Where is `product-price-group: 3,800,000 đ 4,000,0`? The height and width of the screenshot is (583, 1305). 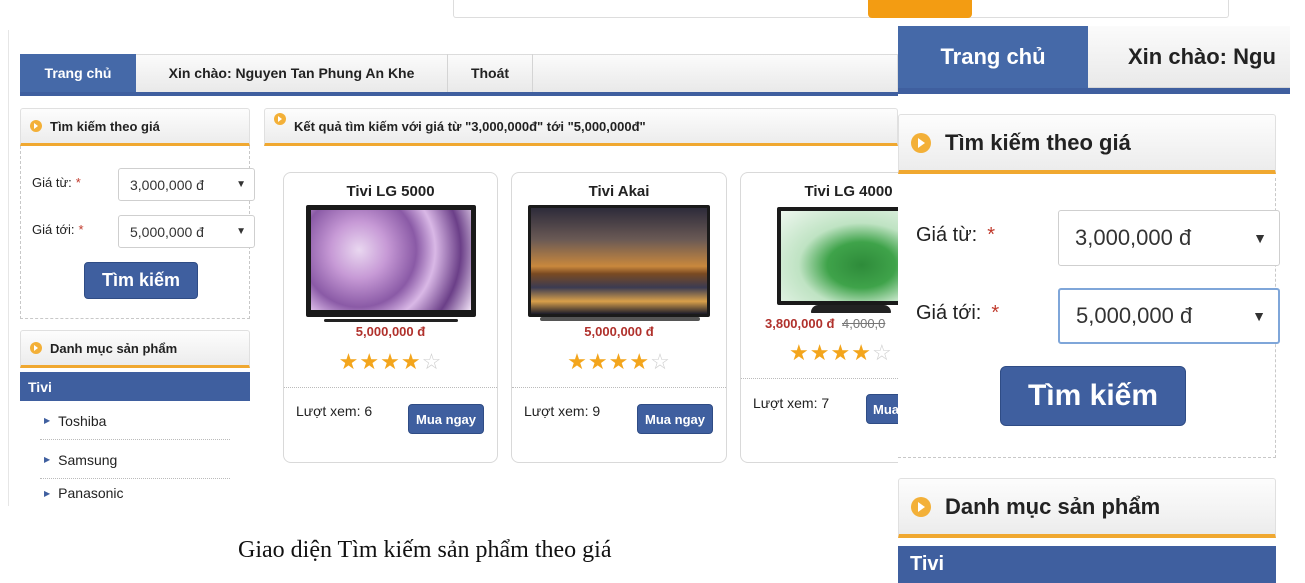
product-price-group: 3,800,000 đ 4,000,0 is located at coordinates (825, 323).